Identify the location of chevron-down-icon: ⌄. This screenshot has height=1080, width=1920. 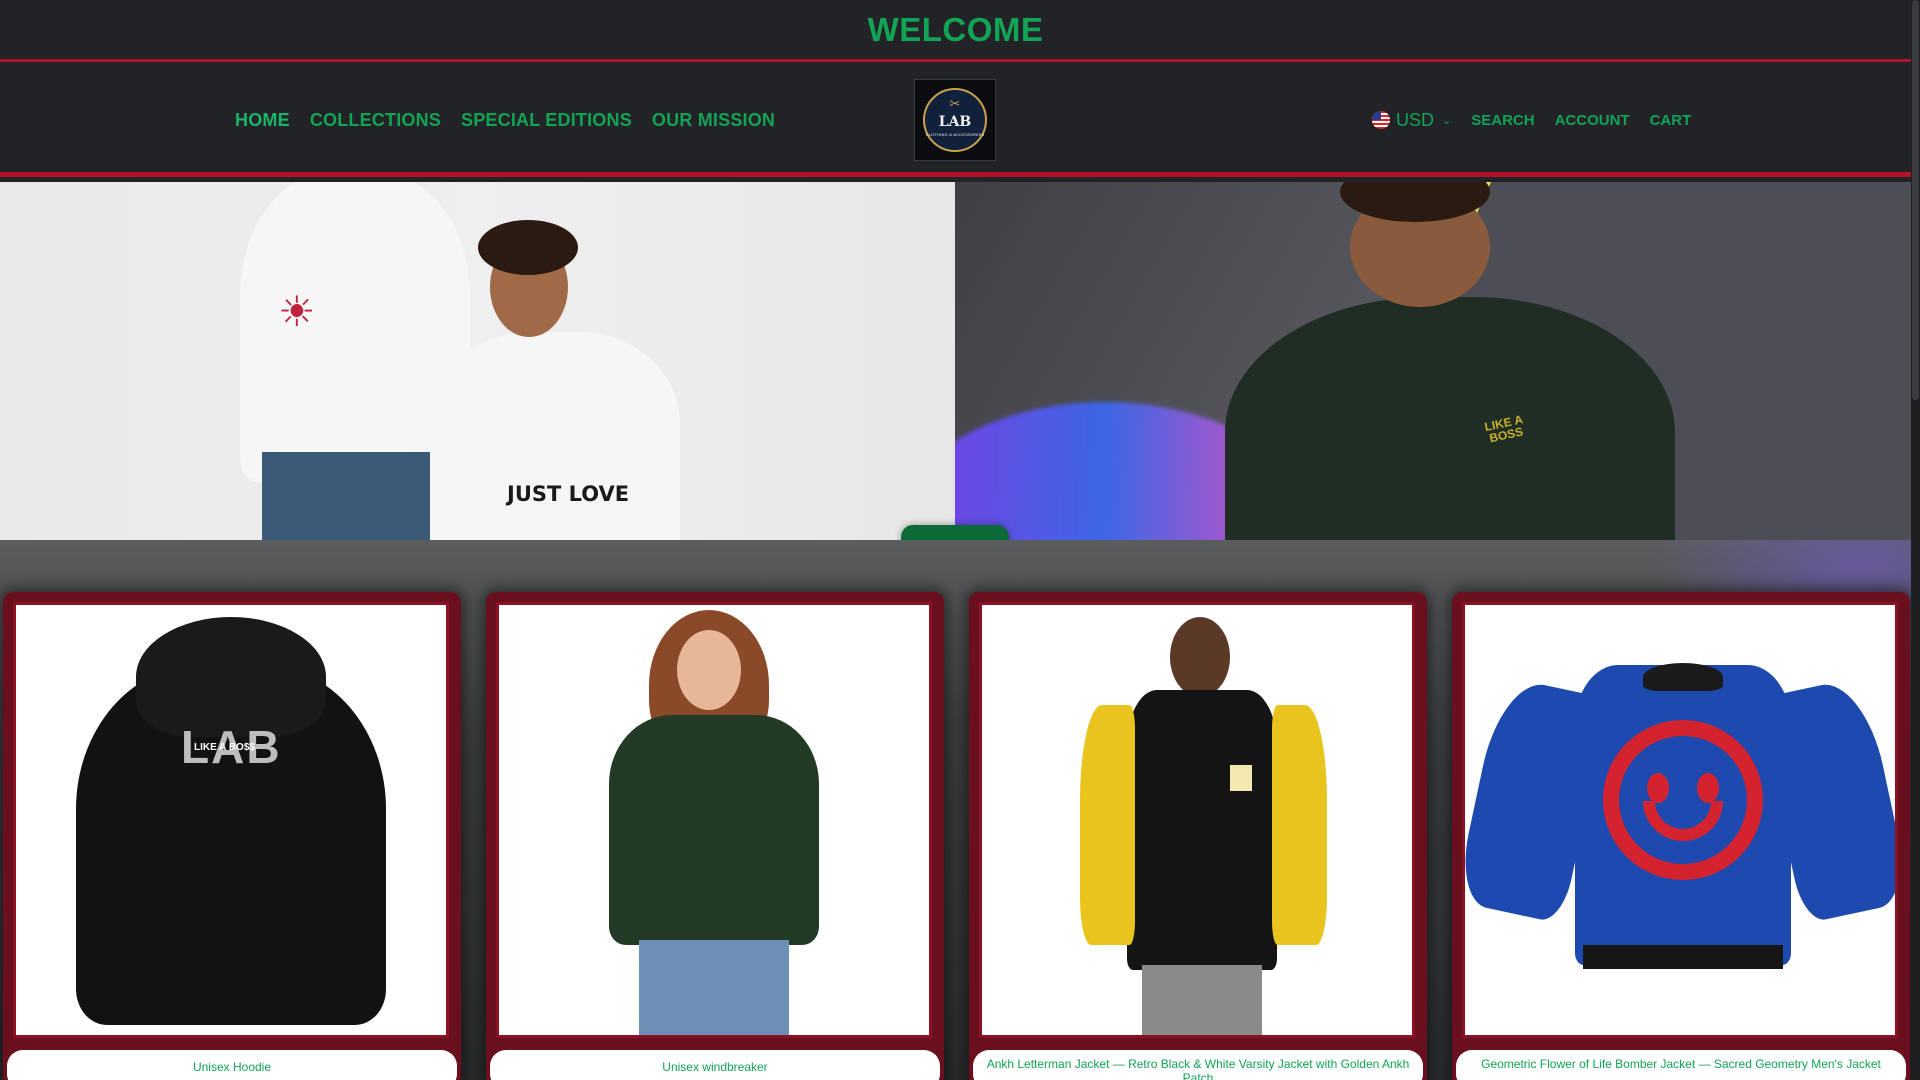
(1447, 120).